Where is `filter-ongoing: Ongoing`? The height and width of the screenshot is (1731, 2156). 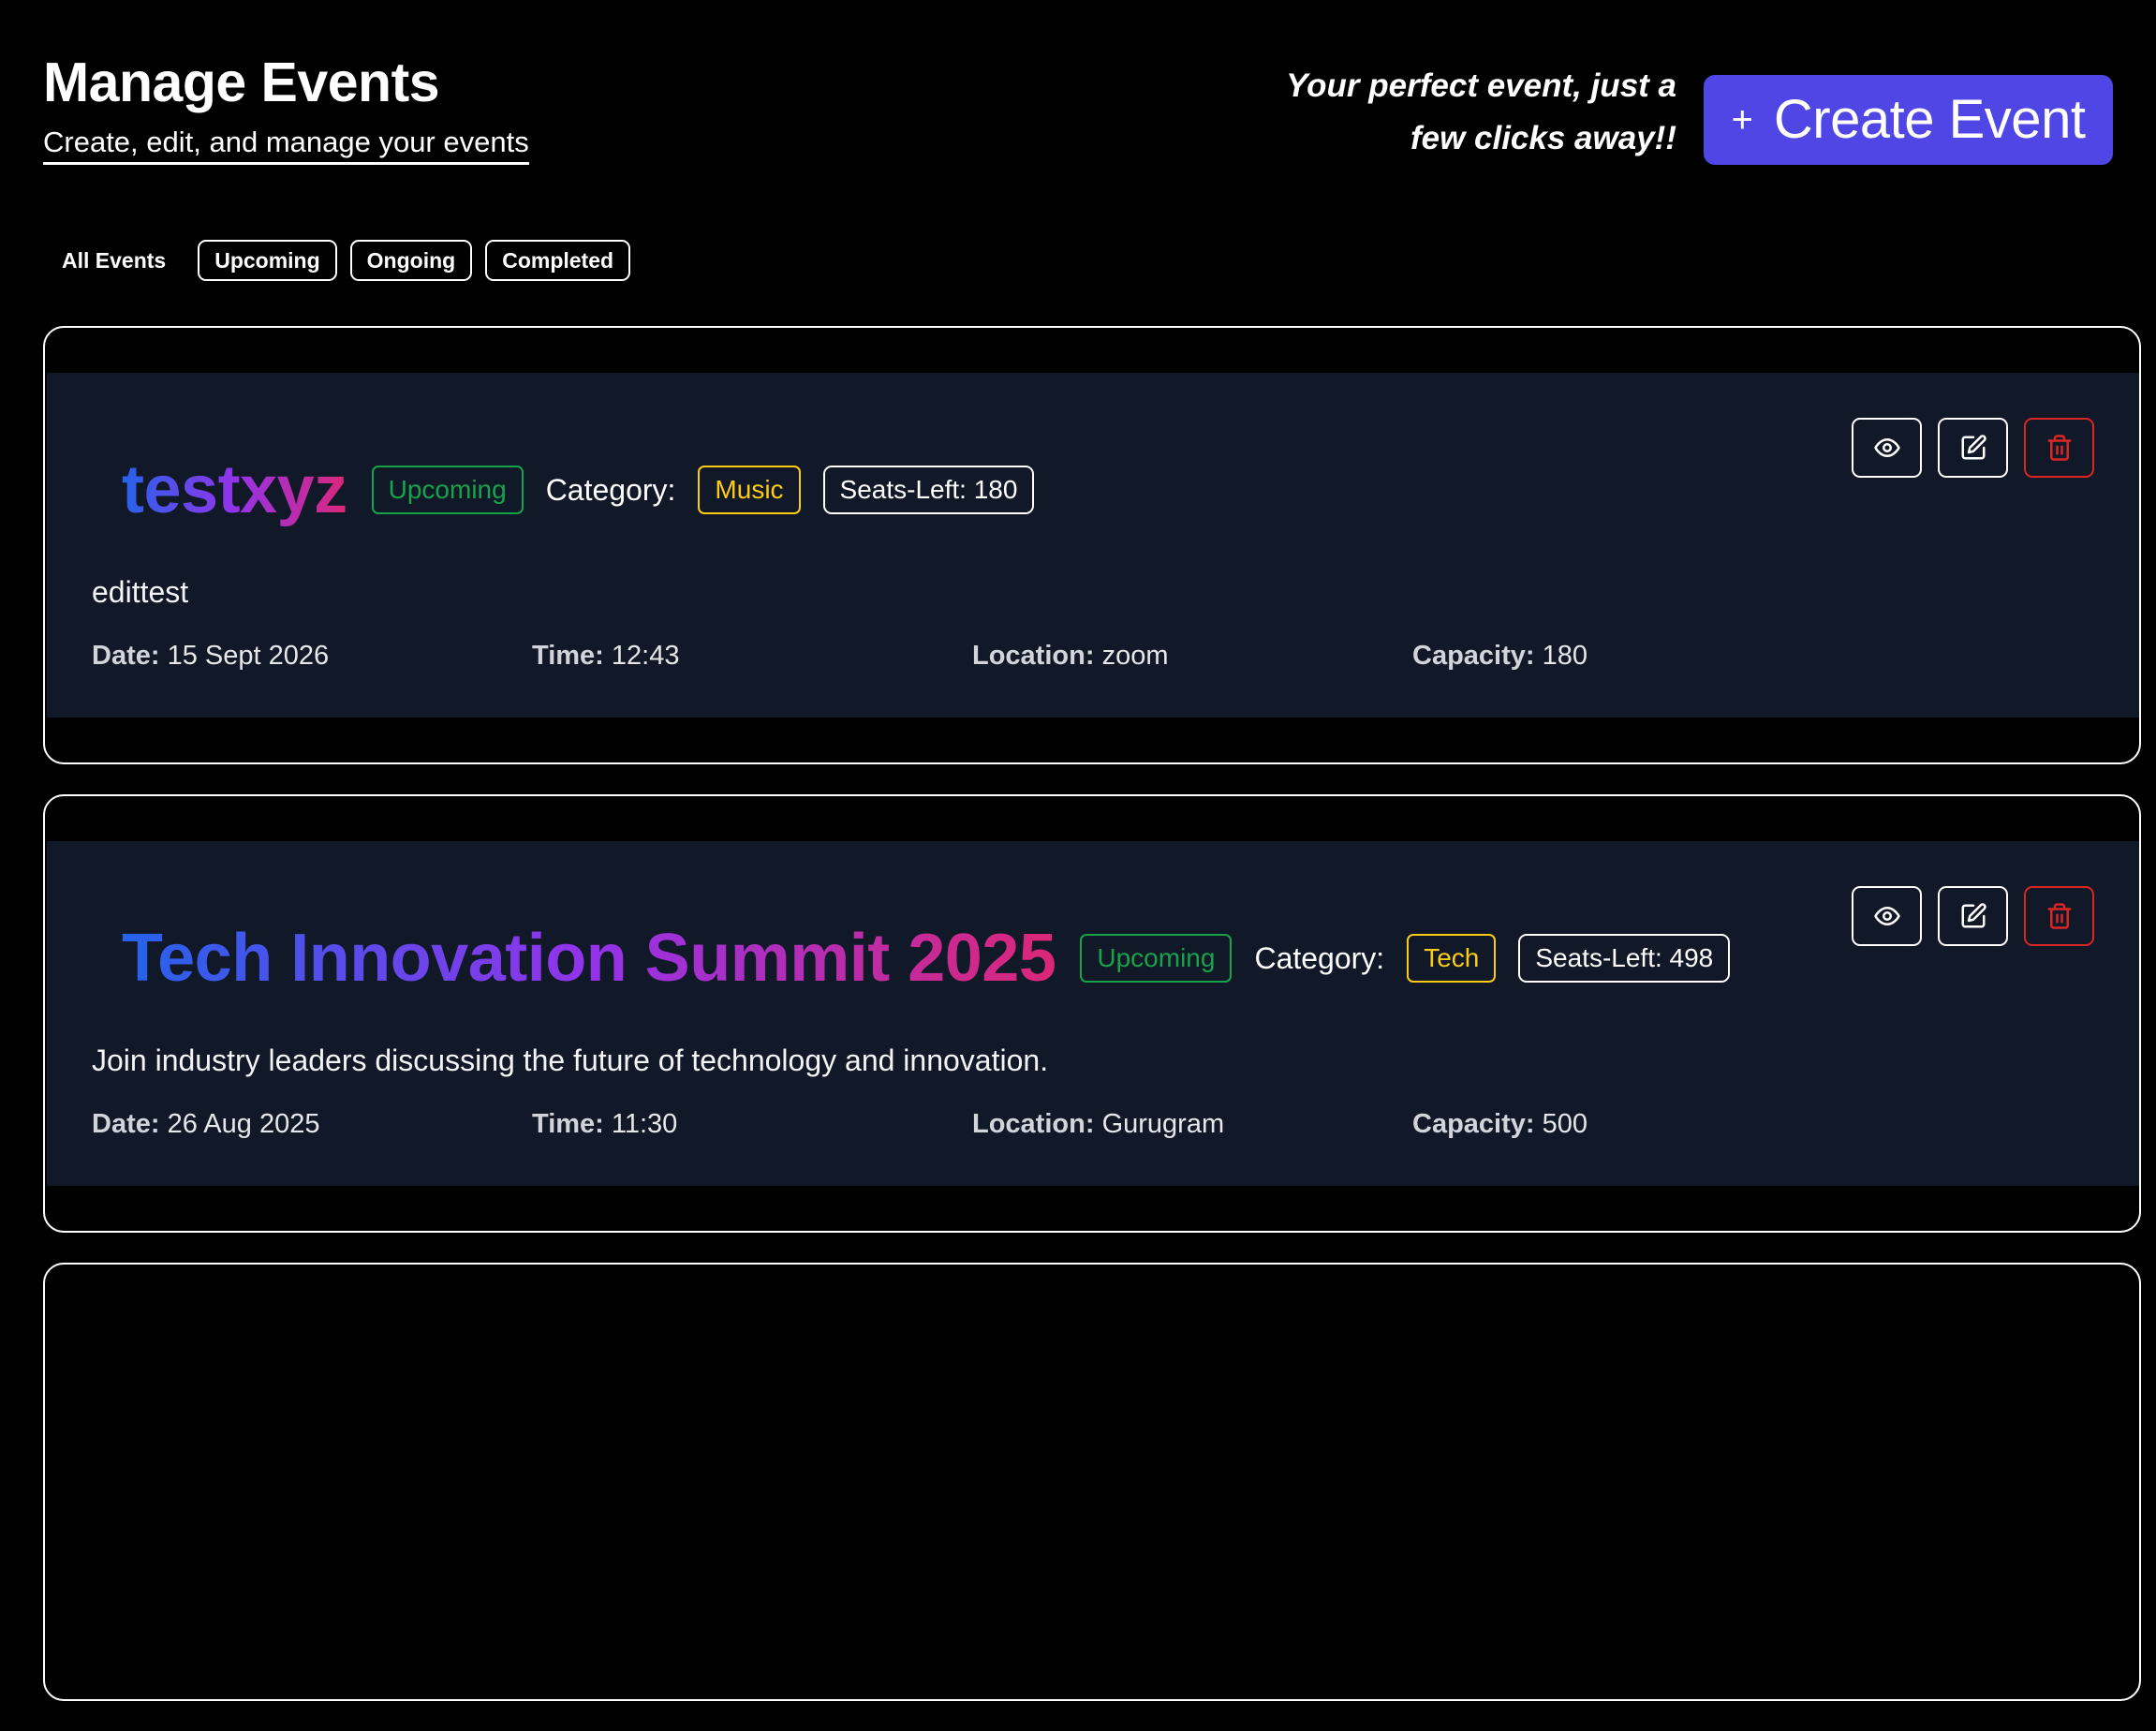 filter-ongoing: Ongoing is located at coordinates (411, 260).